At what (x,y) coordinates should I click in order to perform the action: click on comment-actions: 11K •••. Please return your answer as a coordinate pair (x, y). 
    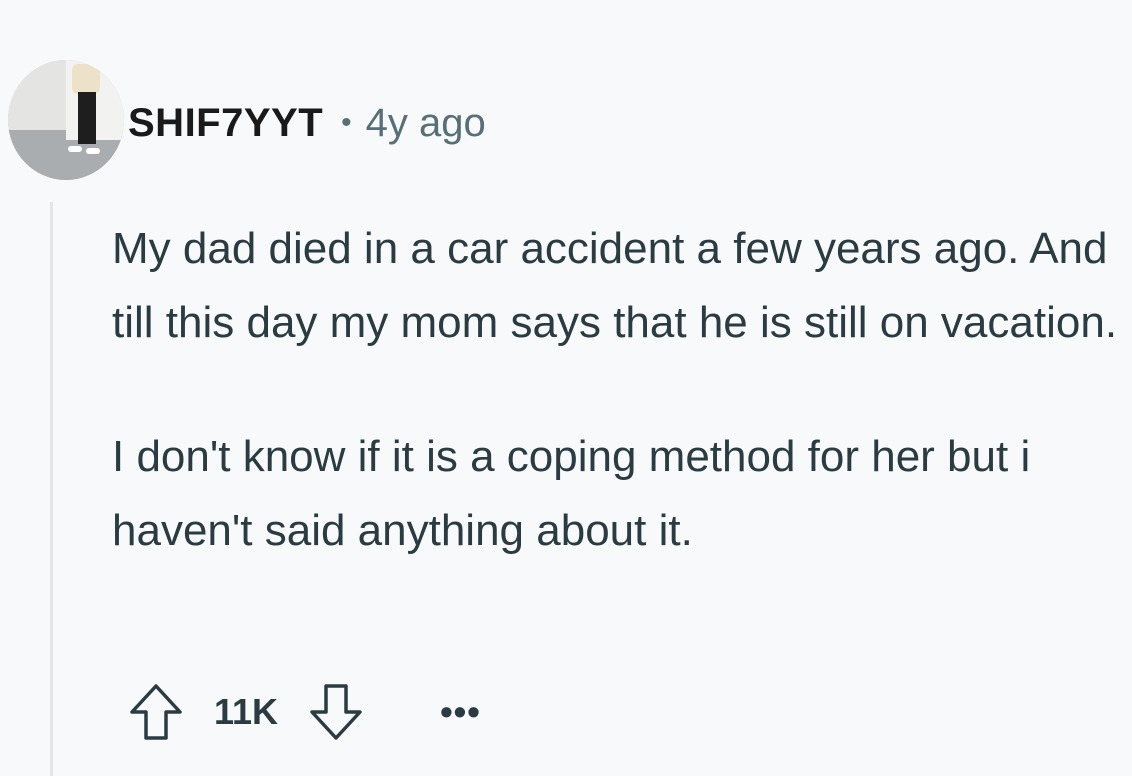
    Looking at the image, I should click on (303, 712).